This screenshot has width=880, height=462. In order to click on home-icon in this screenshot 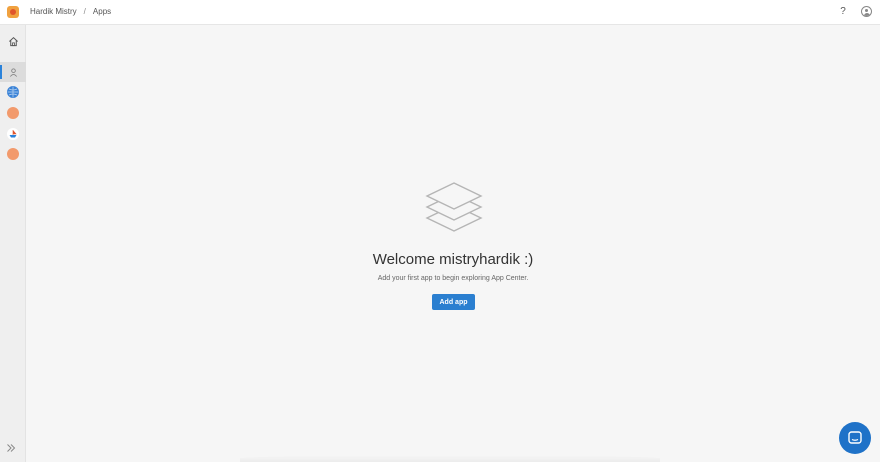, I will do `click(13, 41)`.